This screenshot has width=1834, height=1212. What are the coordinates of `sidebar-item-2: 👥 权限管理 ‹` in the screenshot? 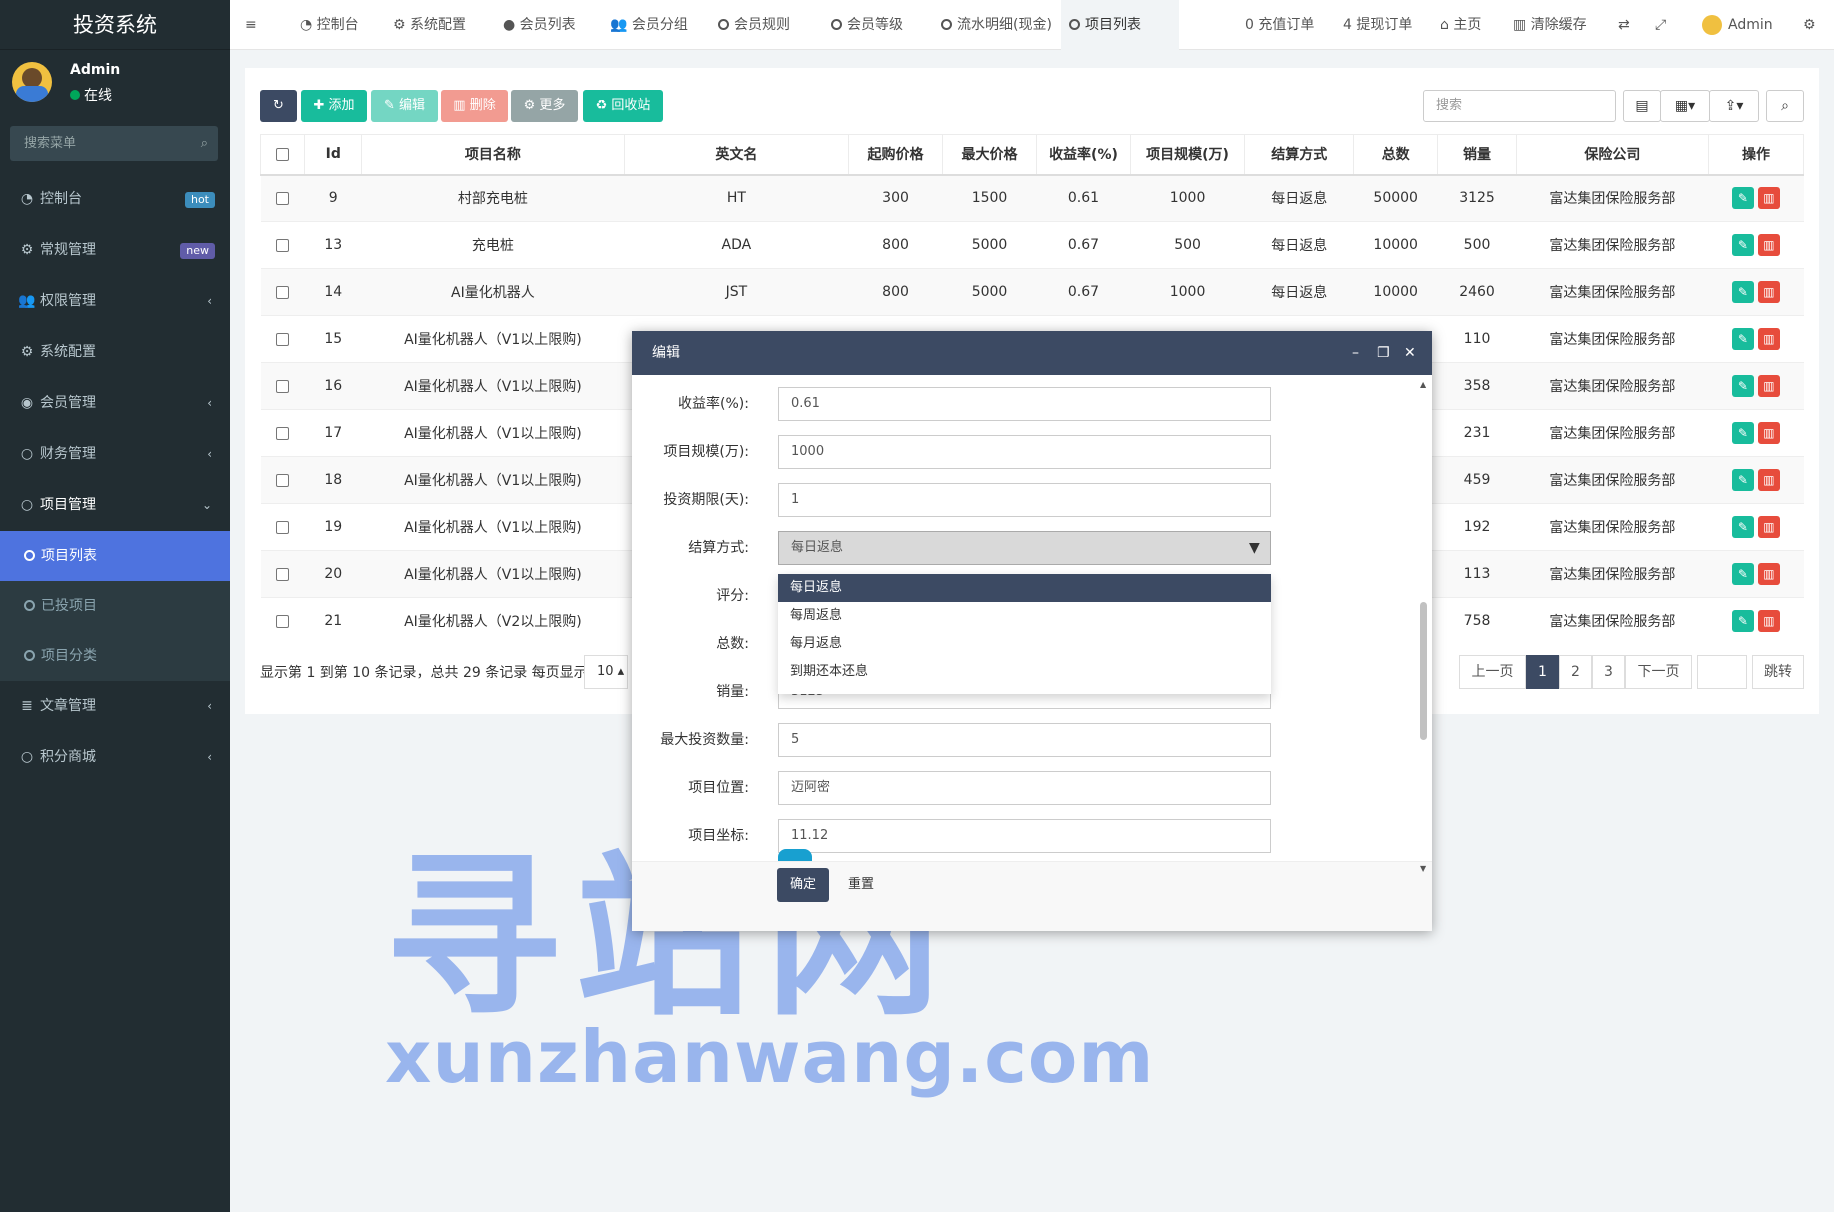 It's located at (115, 301).